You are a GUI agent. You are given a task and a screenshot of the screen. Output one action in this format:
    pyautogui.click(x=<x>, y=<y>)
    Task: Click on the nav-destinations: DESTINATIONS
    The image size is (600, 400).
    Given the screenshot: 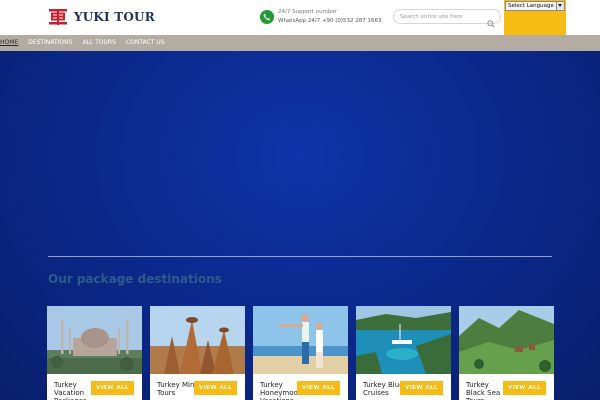 What is the action you would take?
    pyautogui.click(x=50, y=43)
    